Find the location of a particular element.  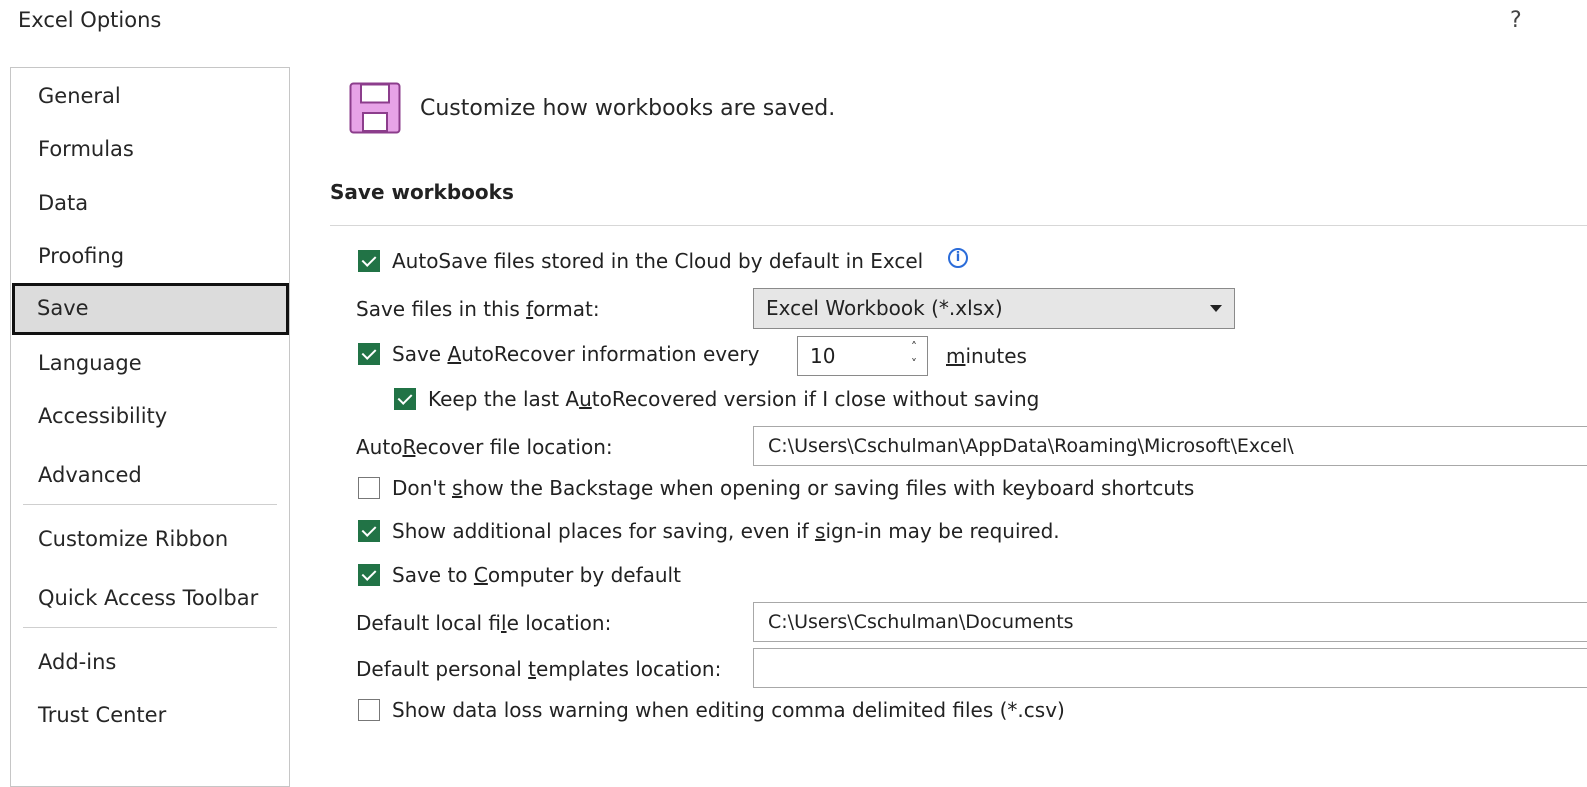

local-location-field: C:\Users\Cschulman\Documents is located at coordinates (1170, 622).